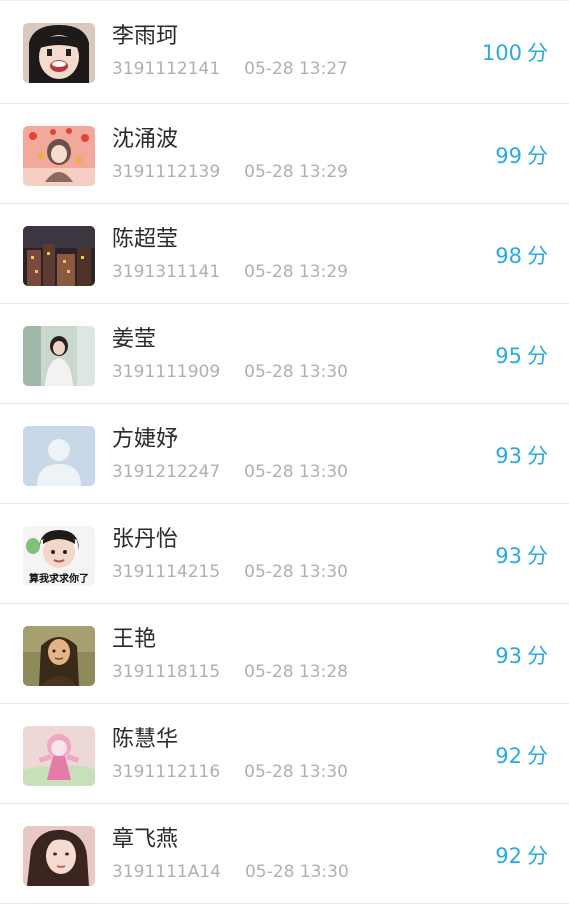 Image resolution: width=569 pixels, height=904 pixels. I want to click on list-item: 陈超莹 3191311141 05-28 13:29 98 分, so click(284, 254).